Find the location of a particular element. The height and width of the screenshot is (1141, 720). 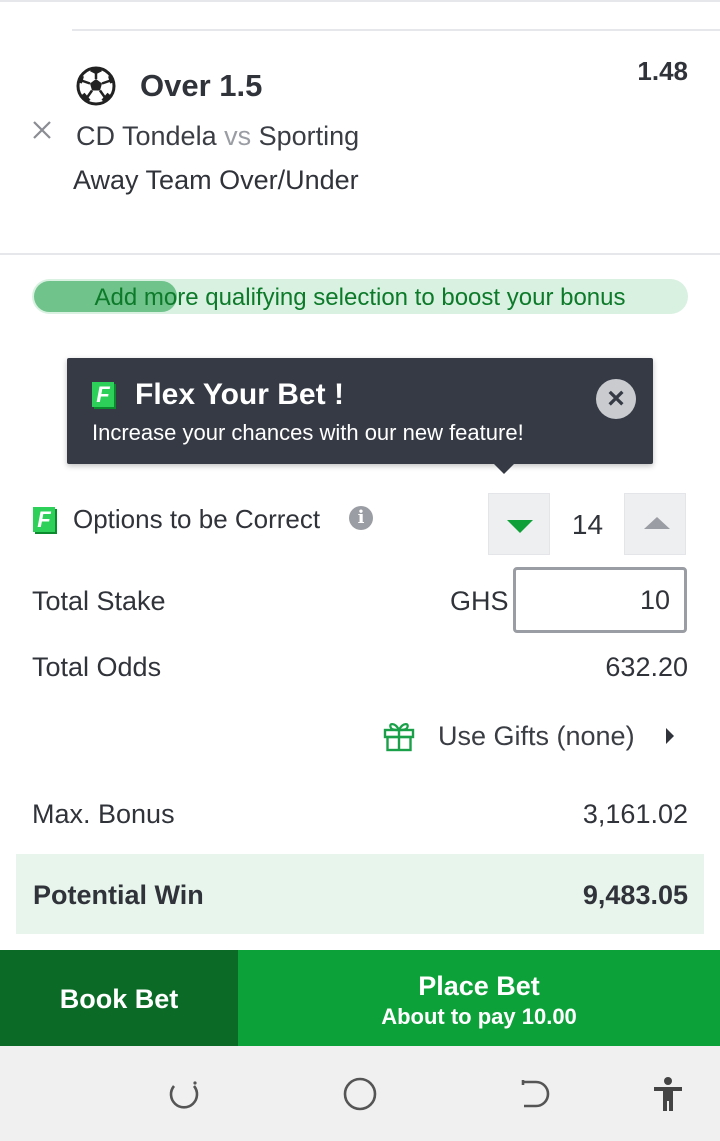

options-value: 14 is located at coordinates (587, 524).